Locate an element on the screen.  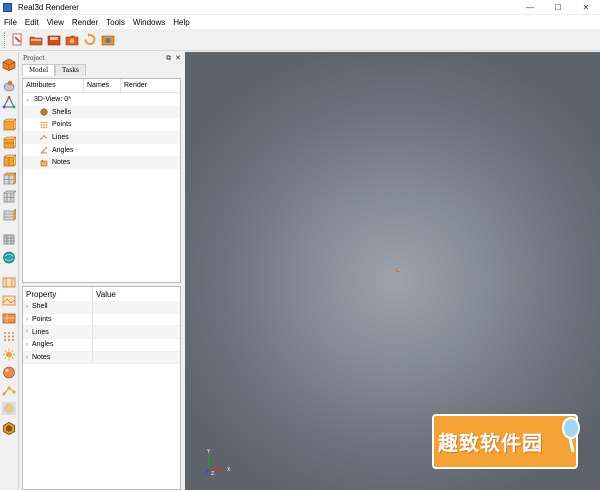
property-grid-header: Property Value is located at coordinates (101, 294).